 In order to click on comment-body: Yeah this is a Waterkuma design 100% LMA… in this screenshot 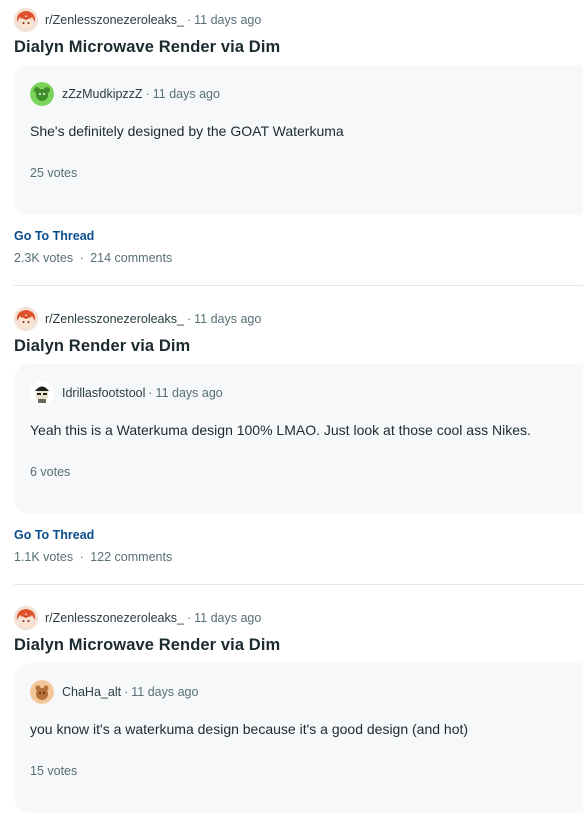, I will do `click(280, 430)`.